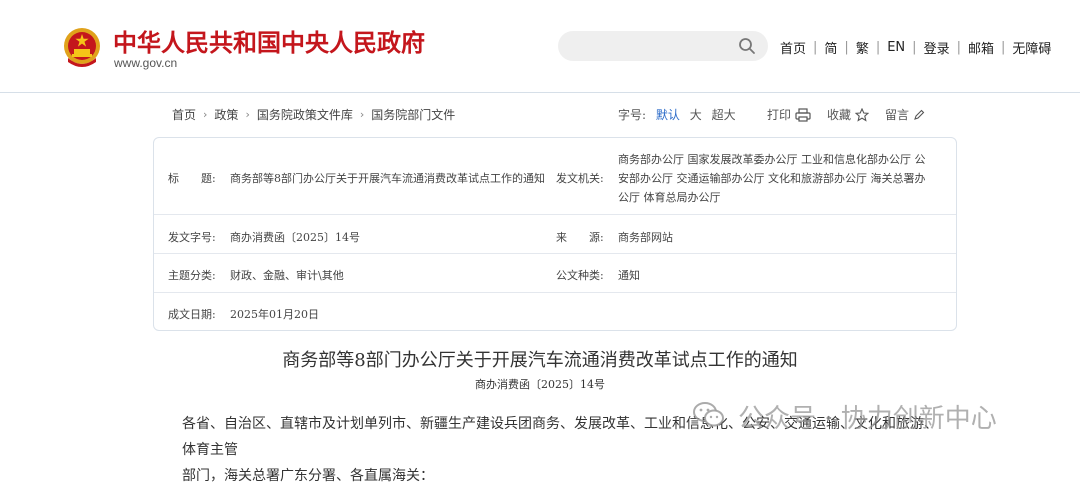  I want to click on article-tools: 打印 收藏 留言, so click(854, 114).